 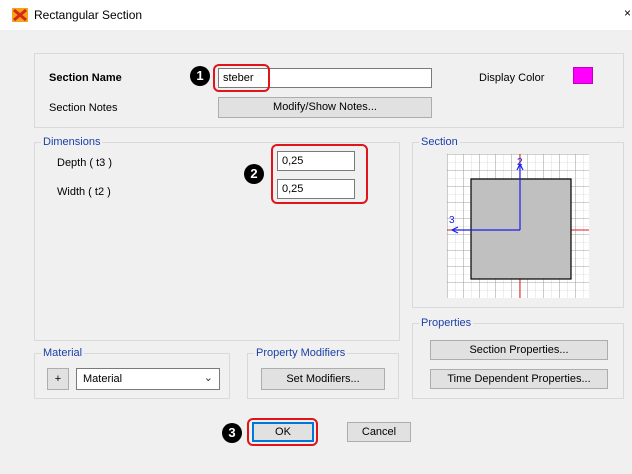 I want to click on section-preview-canvas, so click(x=518, y=226).